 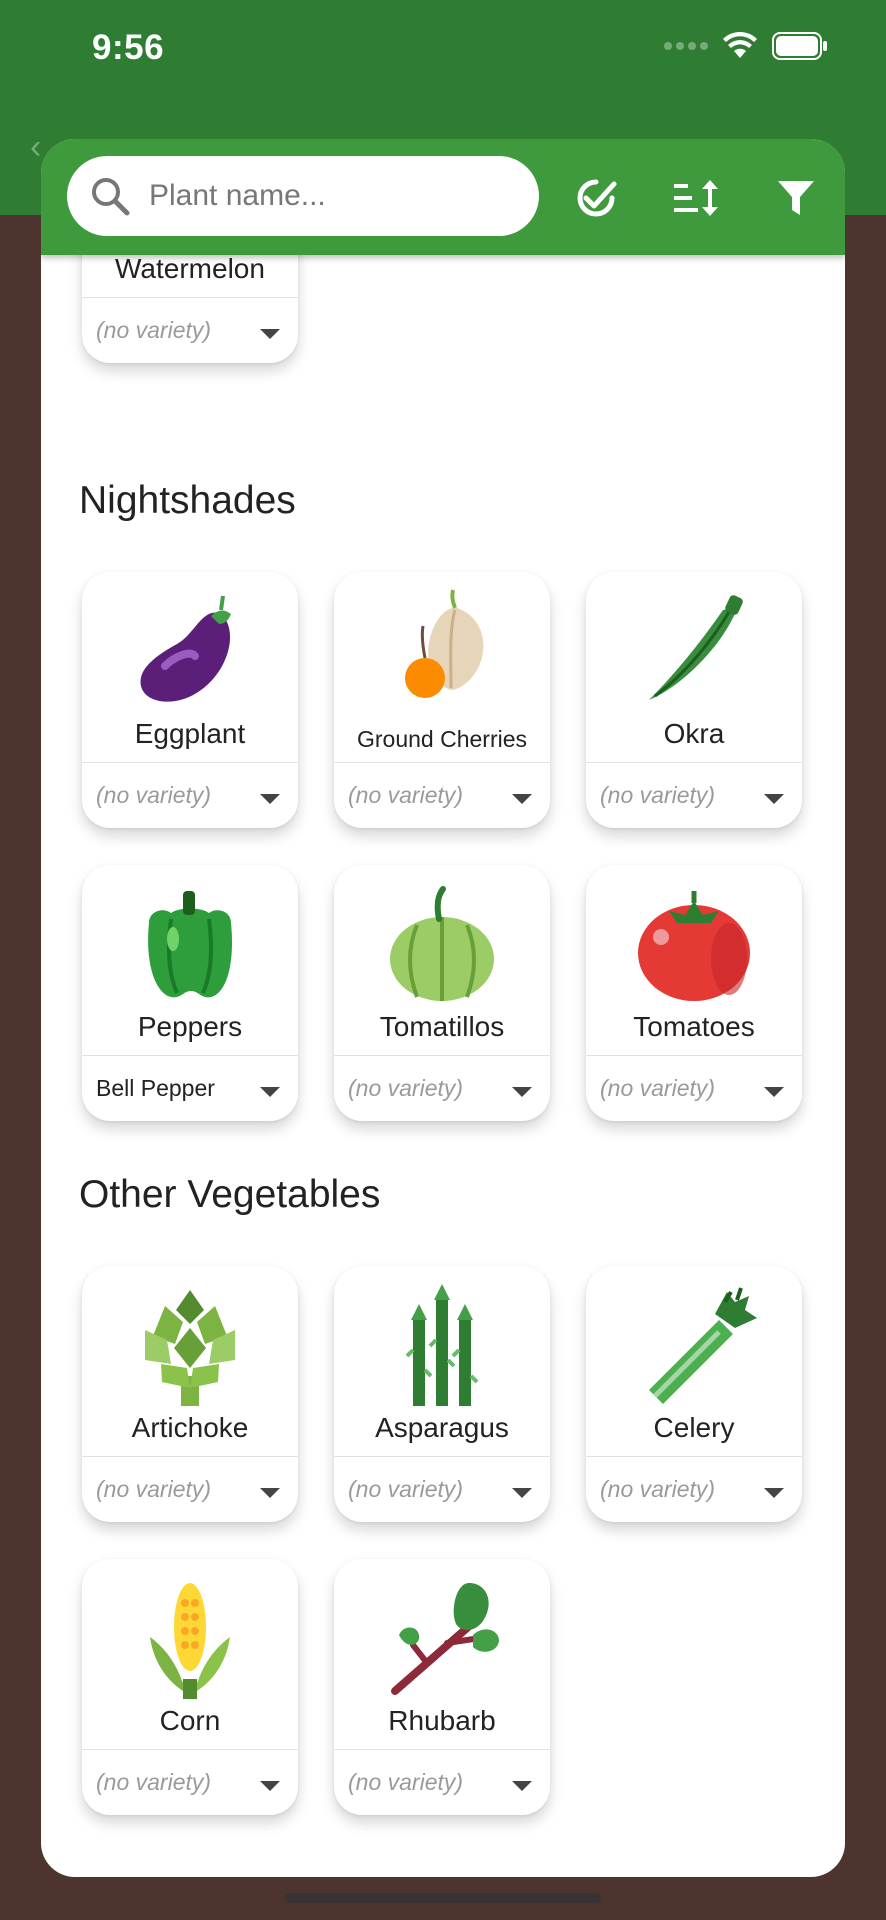 I want to click on plant-name: Tomatillos, so click(x=442, y=1026).